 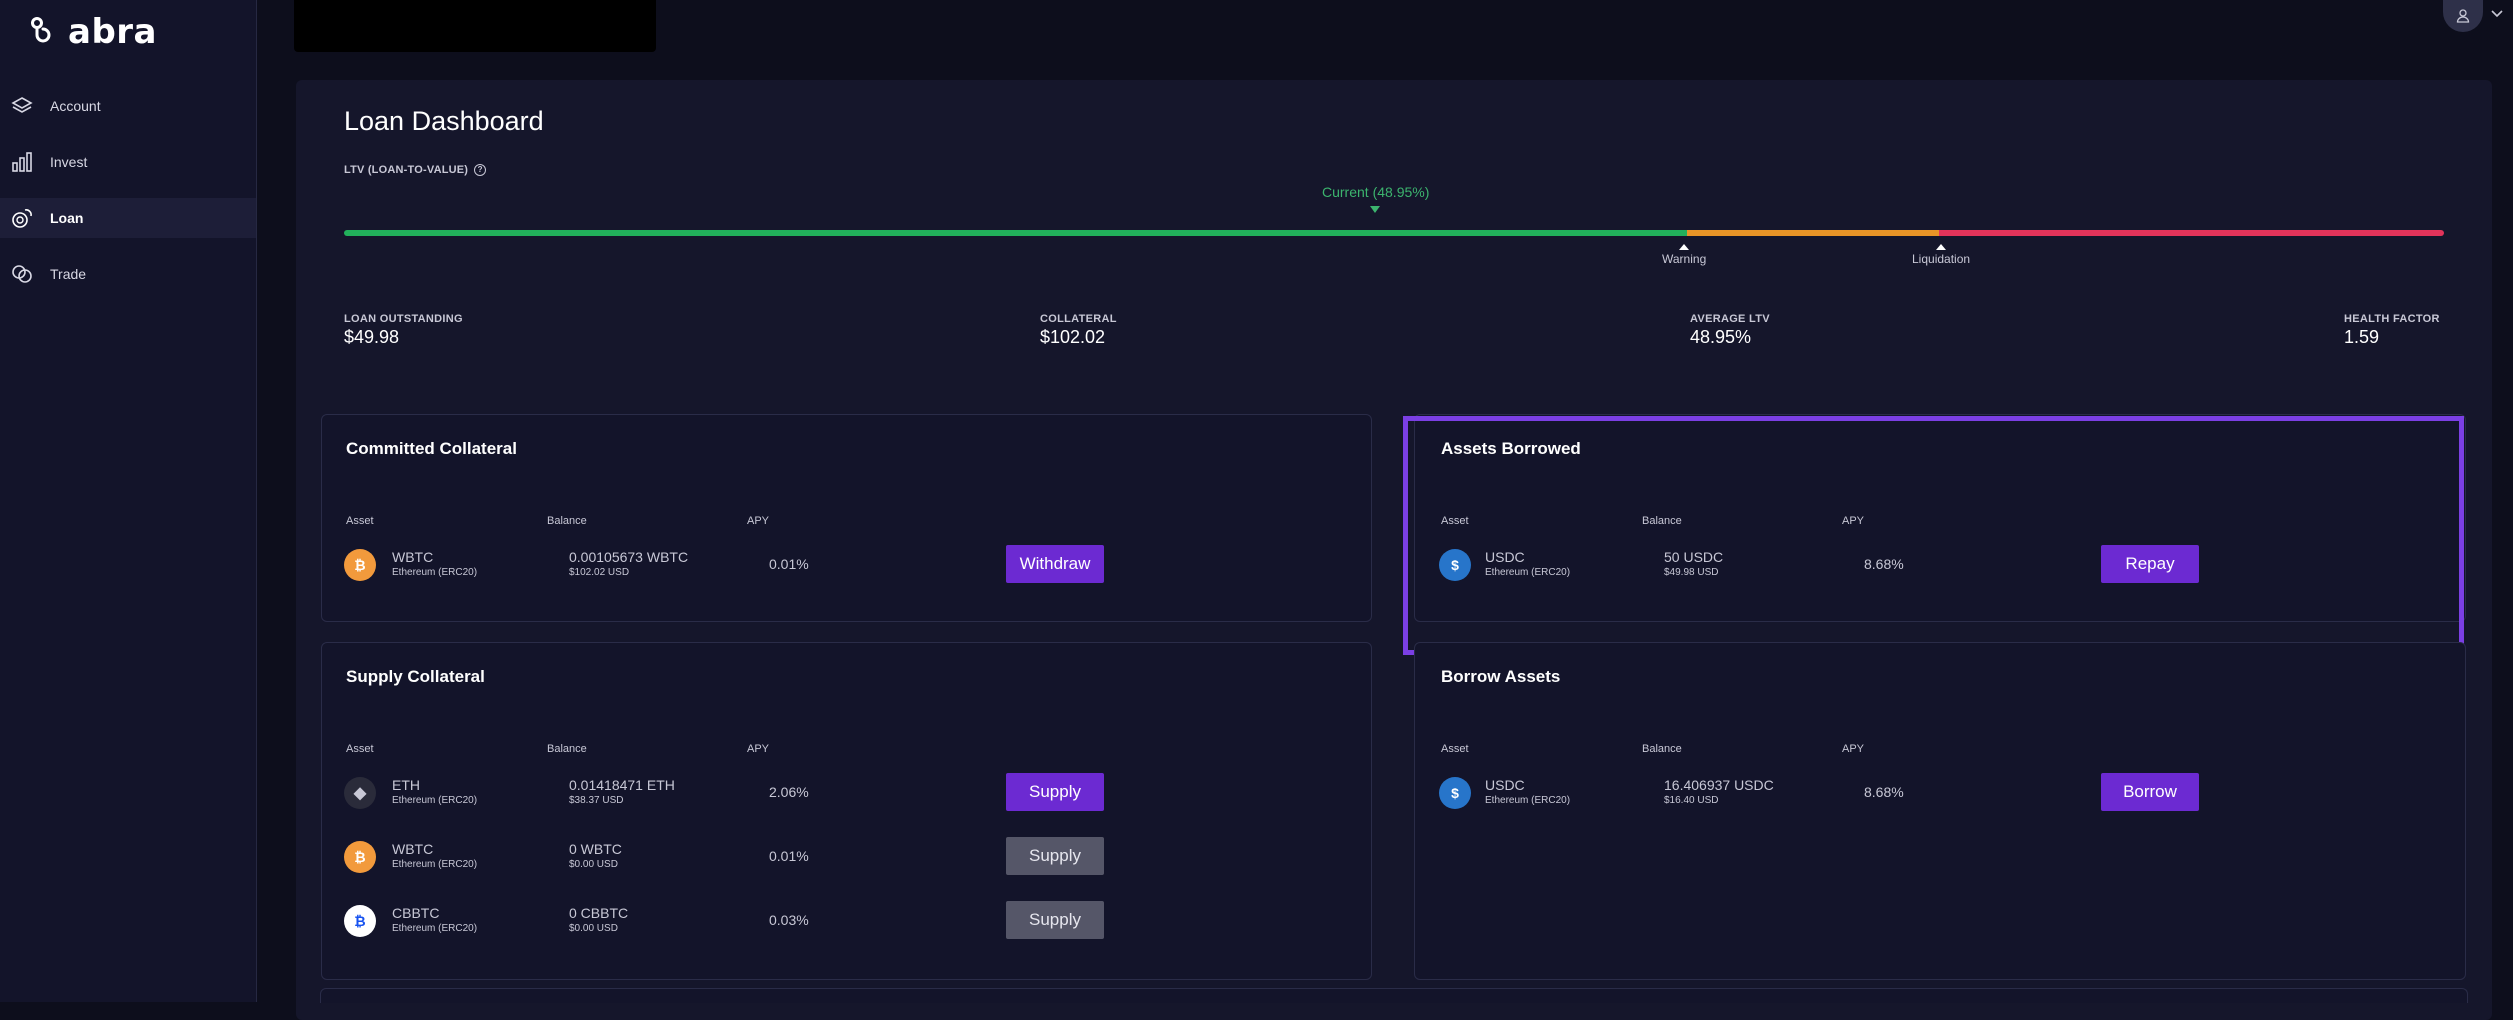 What do you see at coordinates (372, 337) in the screenshot?
I see `stat-value: $49.98` at bounding box center [372, 337].